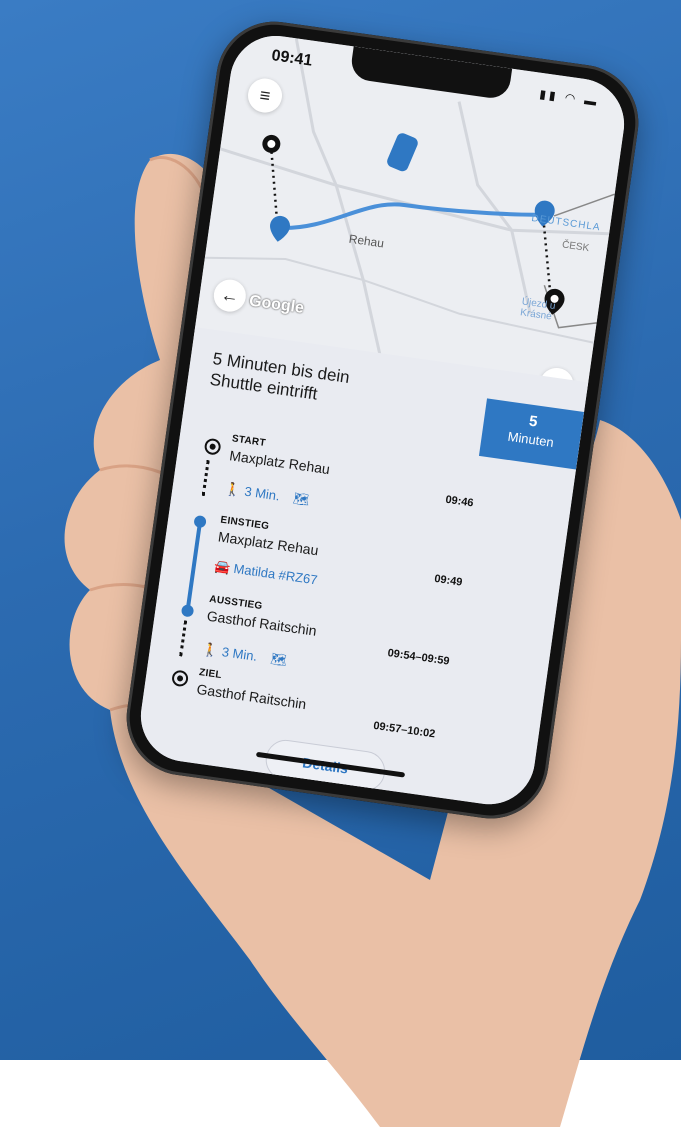  I want to click on car-icon: 🚘, so click(222, 567).